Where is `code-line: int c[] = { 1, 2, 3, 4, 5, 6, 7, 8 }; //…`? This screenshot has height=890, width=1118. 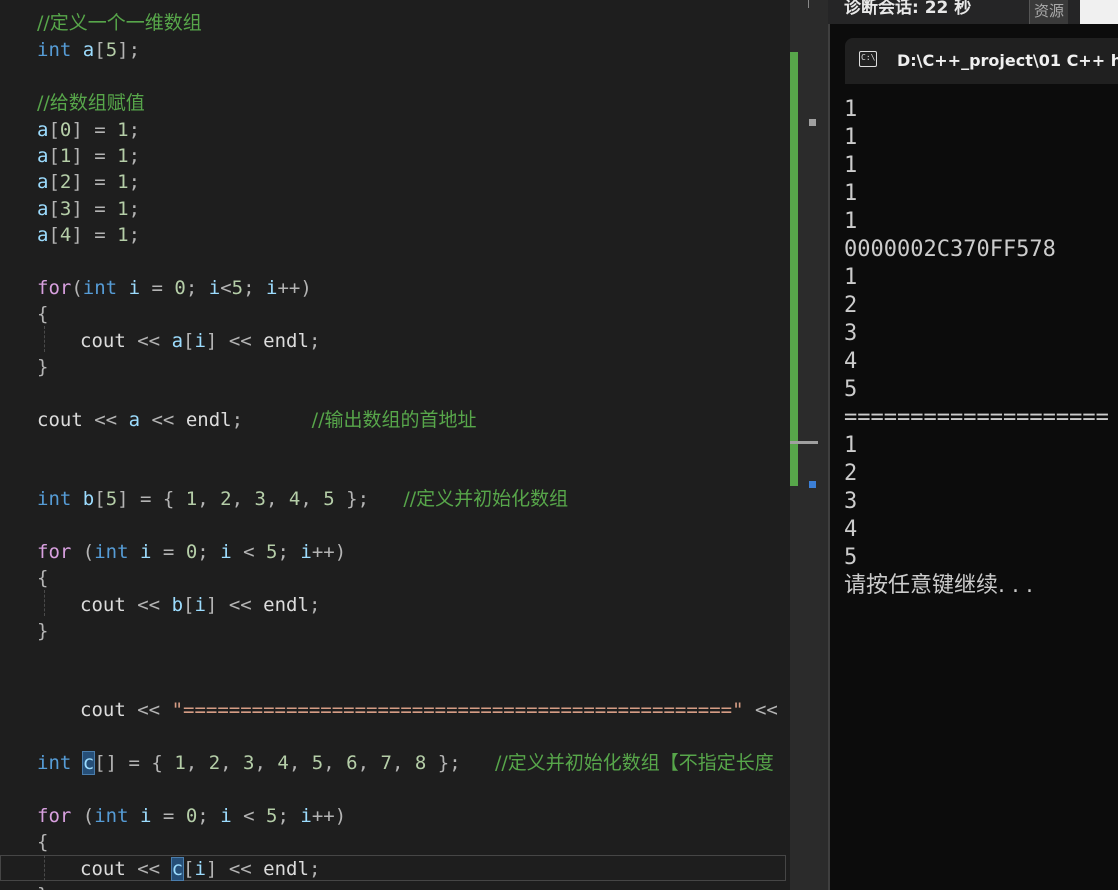 code-line: int c[] = { 1, 2, 3, 4, 5, 6, 7, 8 }; //… is located at coordinates (405, 763).